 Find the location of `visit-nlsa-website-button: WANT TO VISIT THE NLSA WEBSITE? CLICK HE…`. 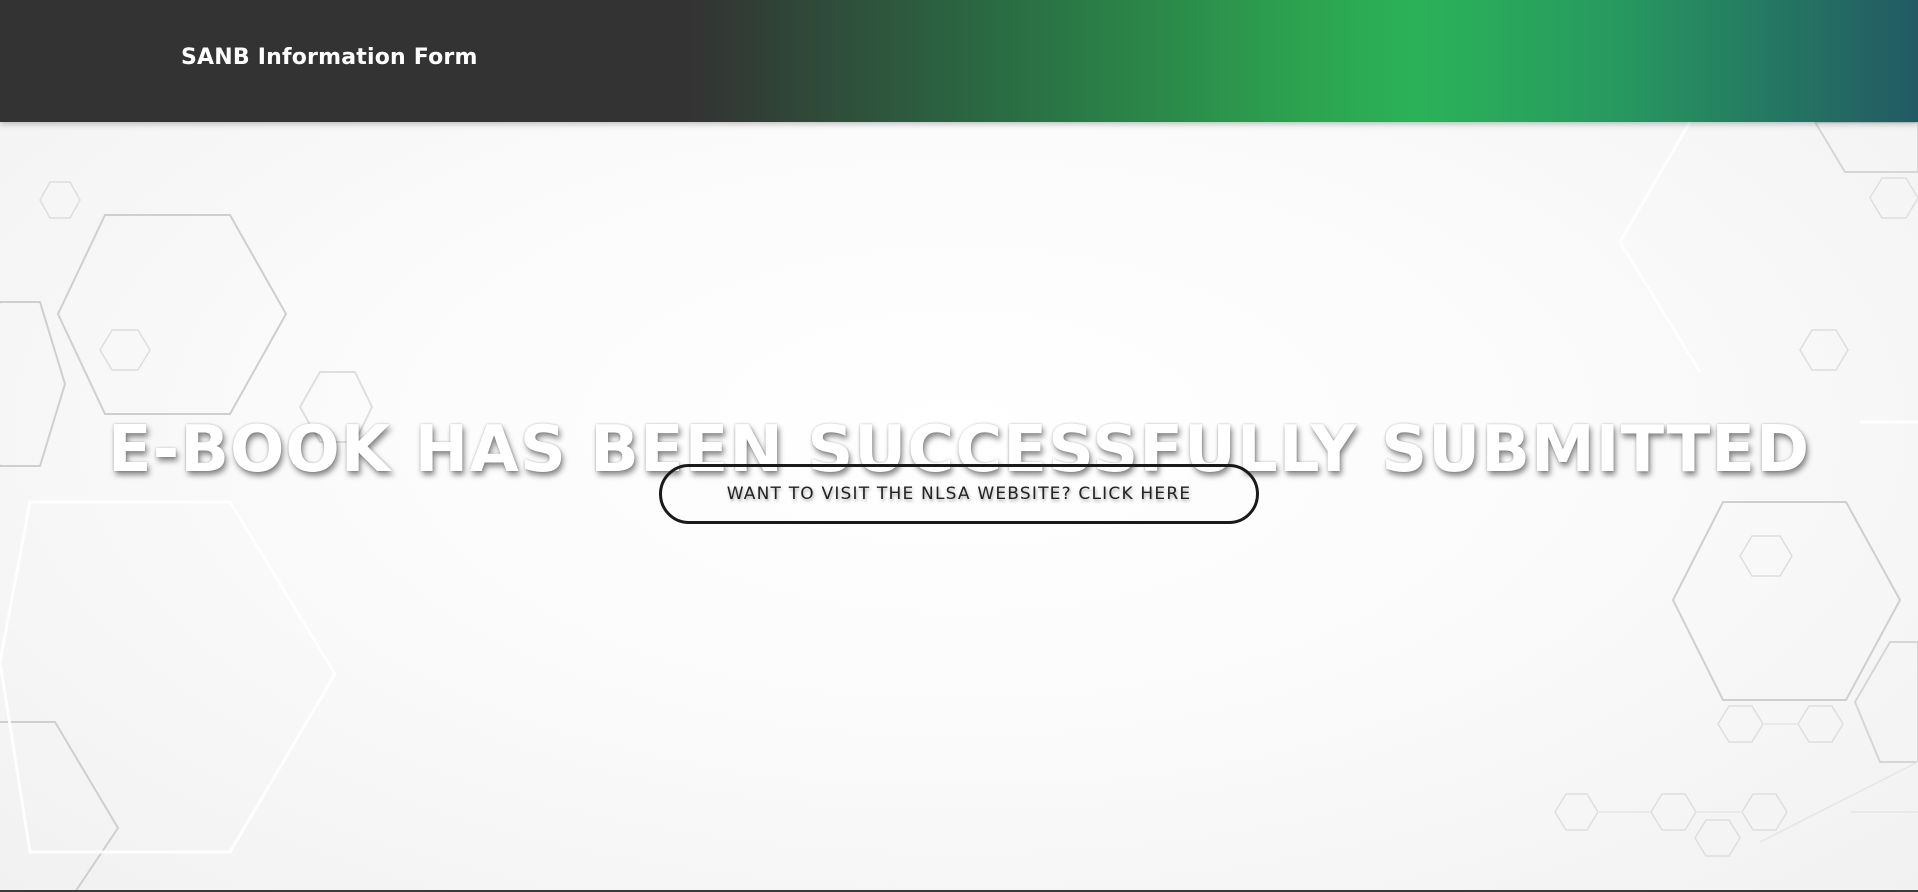

visit-nlsa-website-button: WANT TO VISIT THE NLSA WEBSITE? CLICK HE… is located at coordinates (959, 494).